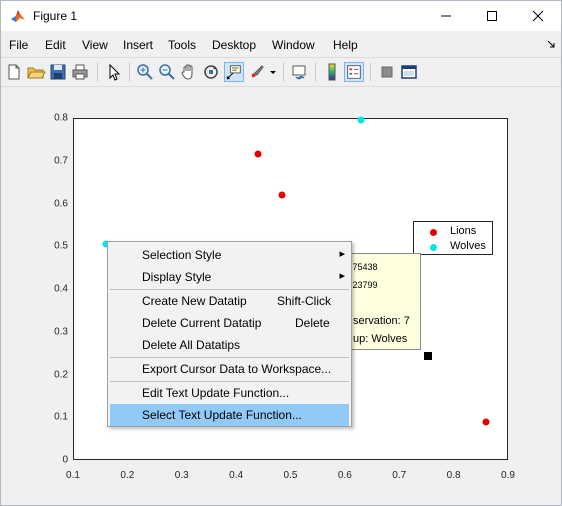 Image resolution: width=562 pixels, height=506 pixels. Describe the element at coordinates (387, 72) in the screenshot. I see `hide-plot-tools-icon` at that location.